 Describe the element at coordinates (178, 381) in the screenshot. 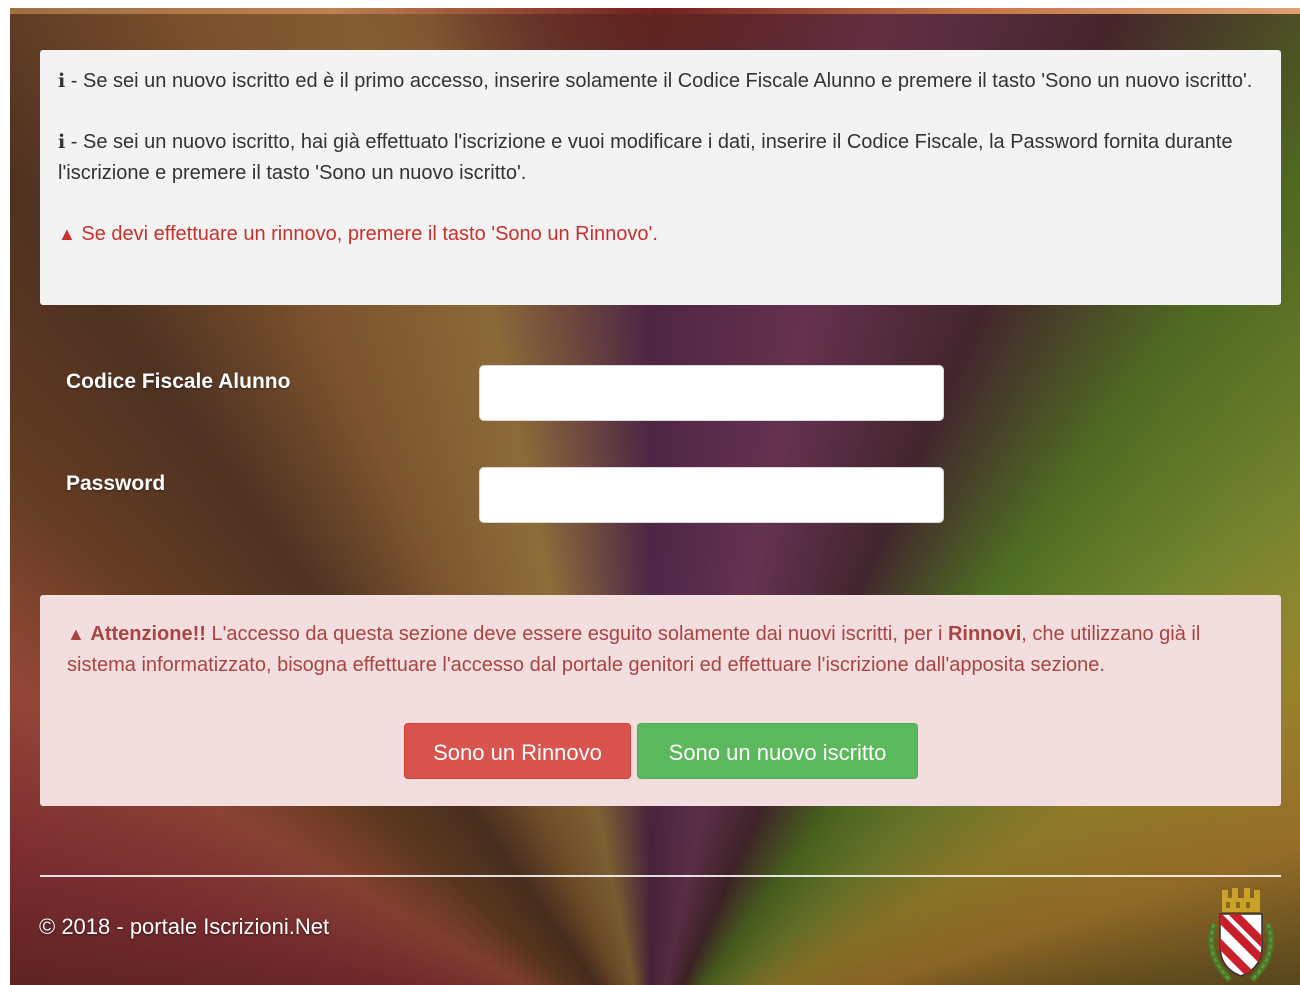

I see `codice-fiscale-label: Codice Fiscale Alunno` at that location.